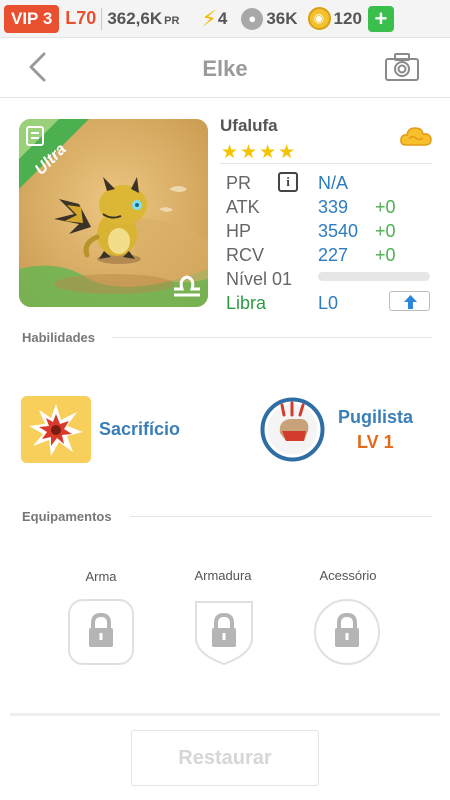 This screenshot has width=450, height=800. Describe the element at coordinates (222, 18) in the screenshot. I see `energy-value: 4` at that location.